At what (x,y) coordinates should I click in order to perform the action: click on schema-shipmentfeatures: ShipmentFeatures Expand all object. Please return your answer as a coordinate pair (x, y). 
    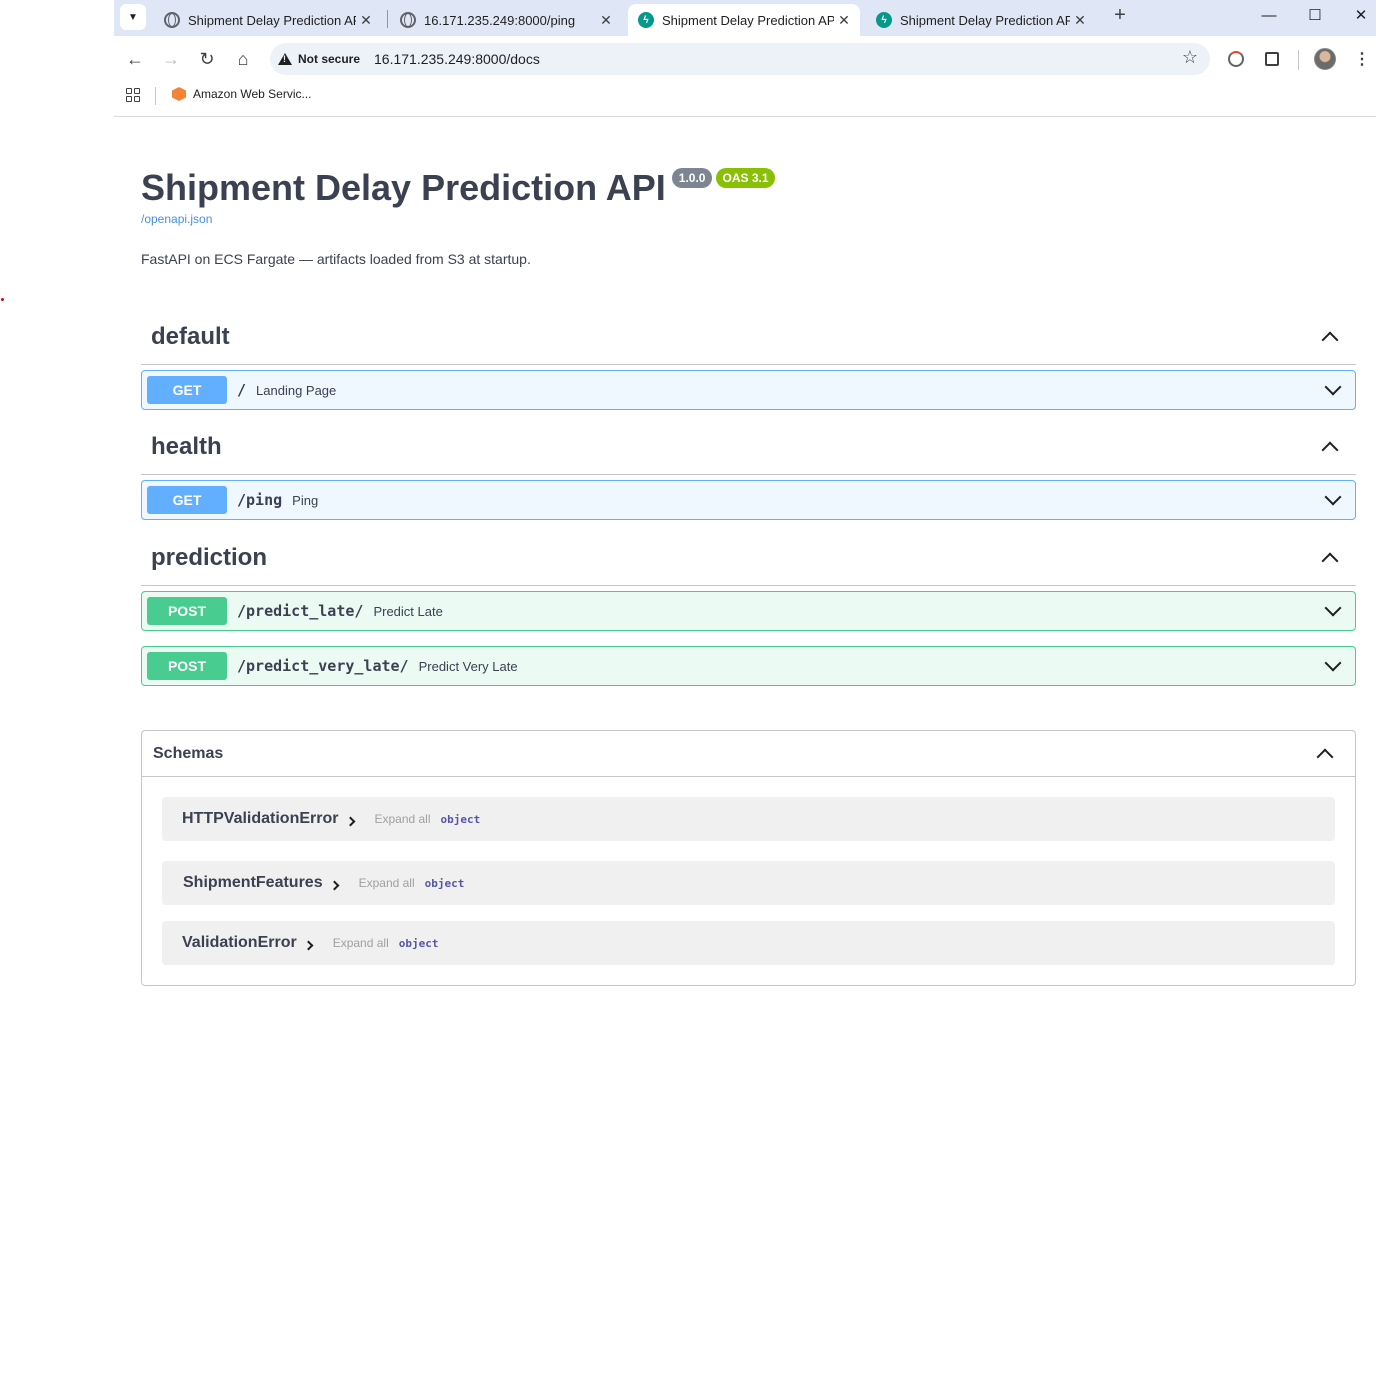
    Looking at the image, I should click on (748, 883).